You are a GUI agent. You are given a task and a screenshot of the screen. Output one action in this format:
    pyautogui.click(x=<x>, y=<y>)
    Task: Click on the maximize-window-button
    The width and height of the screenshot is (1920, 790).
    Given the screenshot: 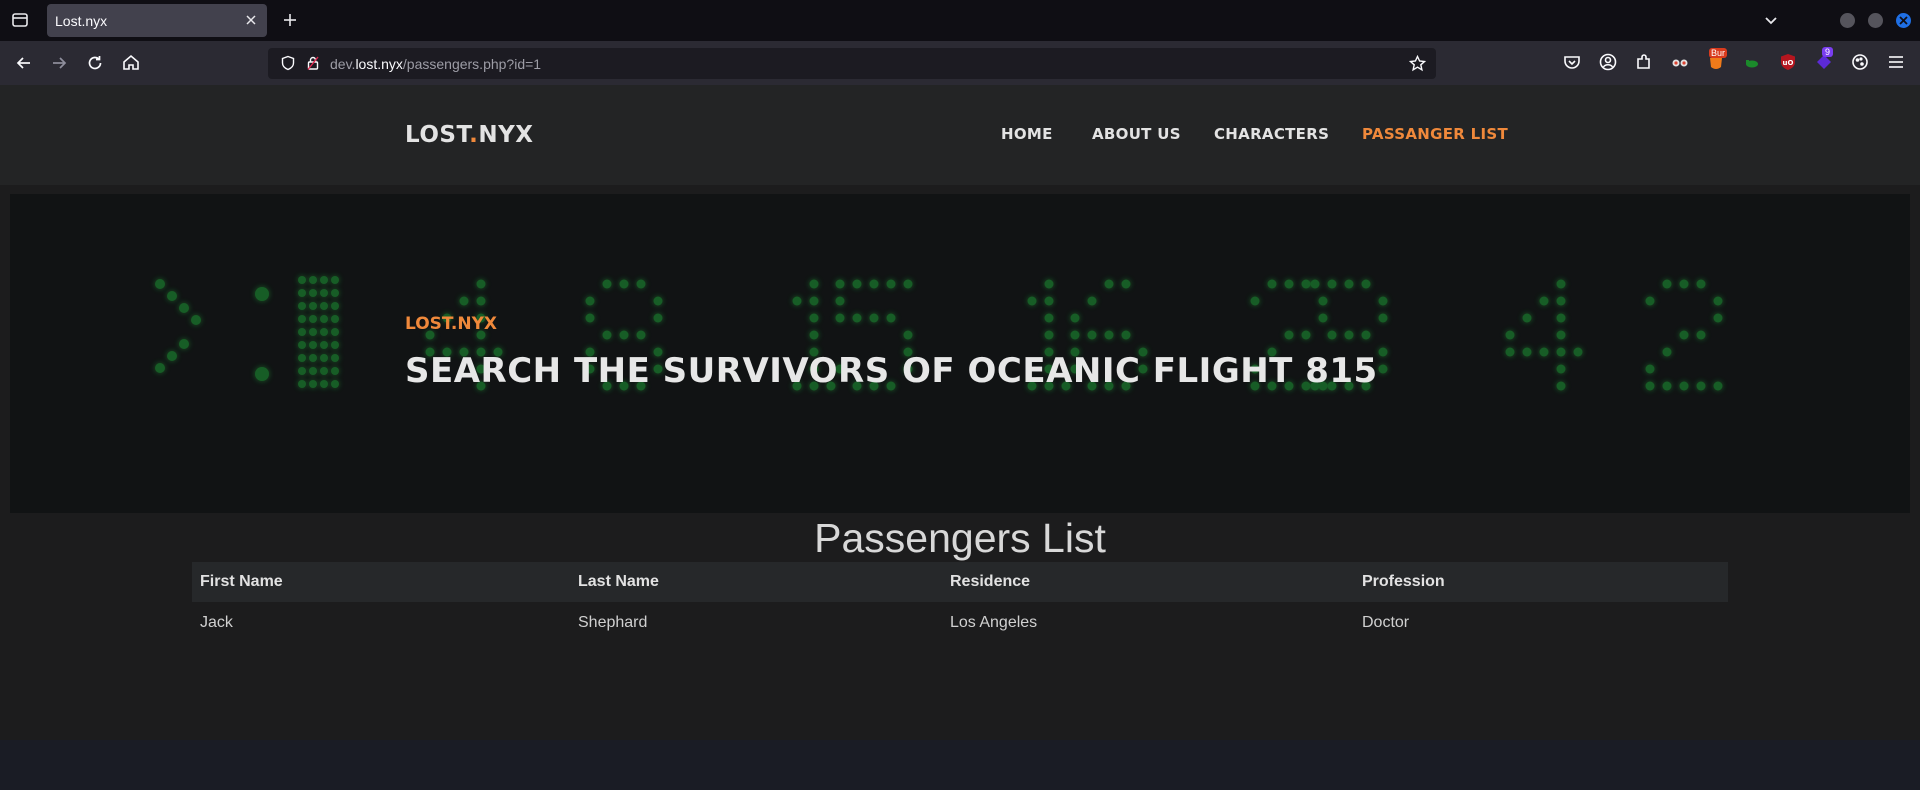 What is the action you would take?
    pyautogui.click(x=1875, y=20)
    